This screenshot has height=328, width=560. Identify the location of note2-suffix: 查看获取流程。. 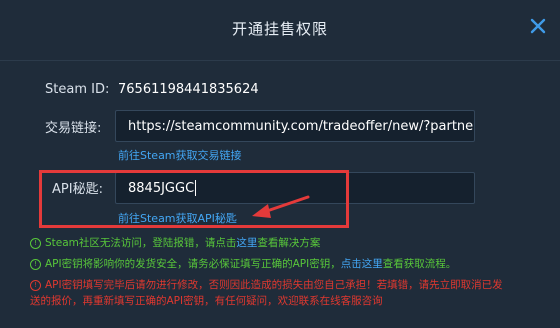
(419, 264).